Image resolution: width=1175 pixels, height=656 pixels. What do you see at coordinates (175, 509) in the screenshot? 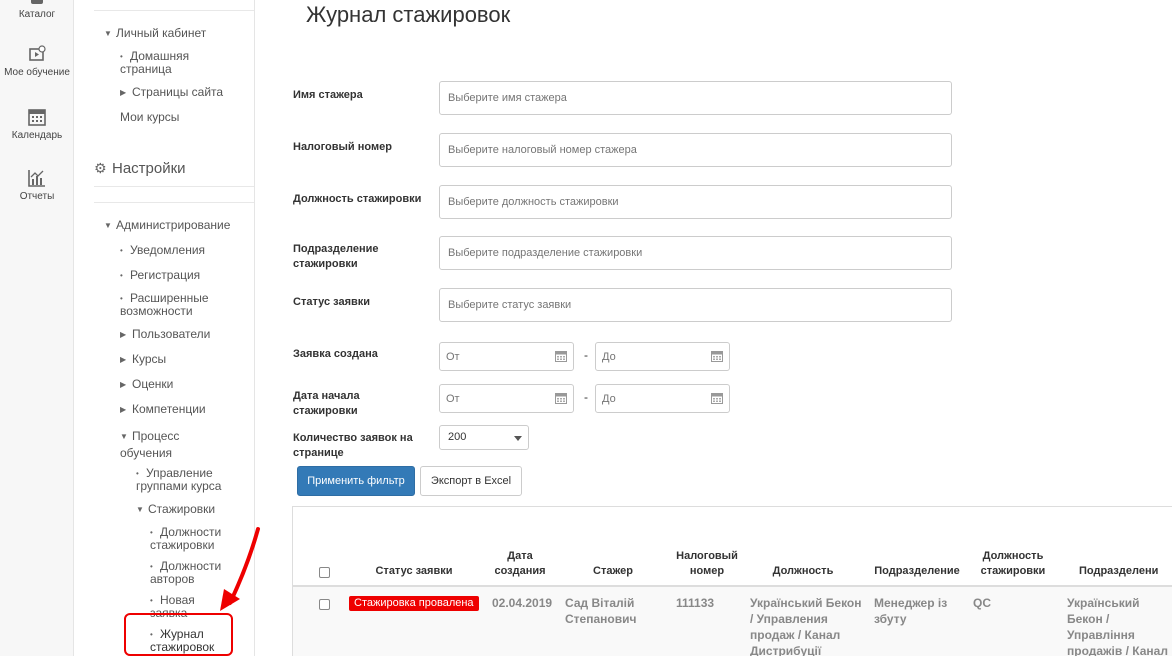
I see `sidebar-item-internships: ▼ Стажировки` at bounding box center [175, 509].